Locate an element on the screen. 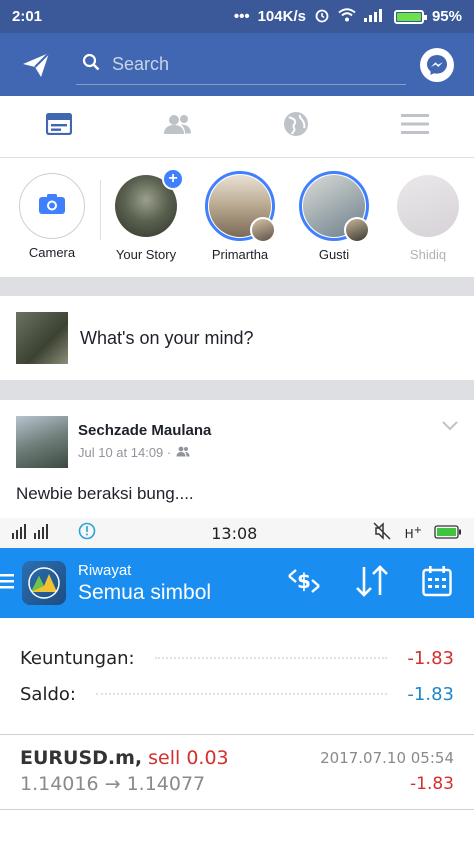 The image size is (474, 842). post-author: Sechzade Maulana is located at coordinates (144, 430).